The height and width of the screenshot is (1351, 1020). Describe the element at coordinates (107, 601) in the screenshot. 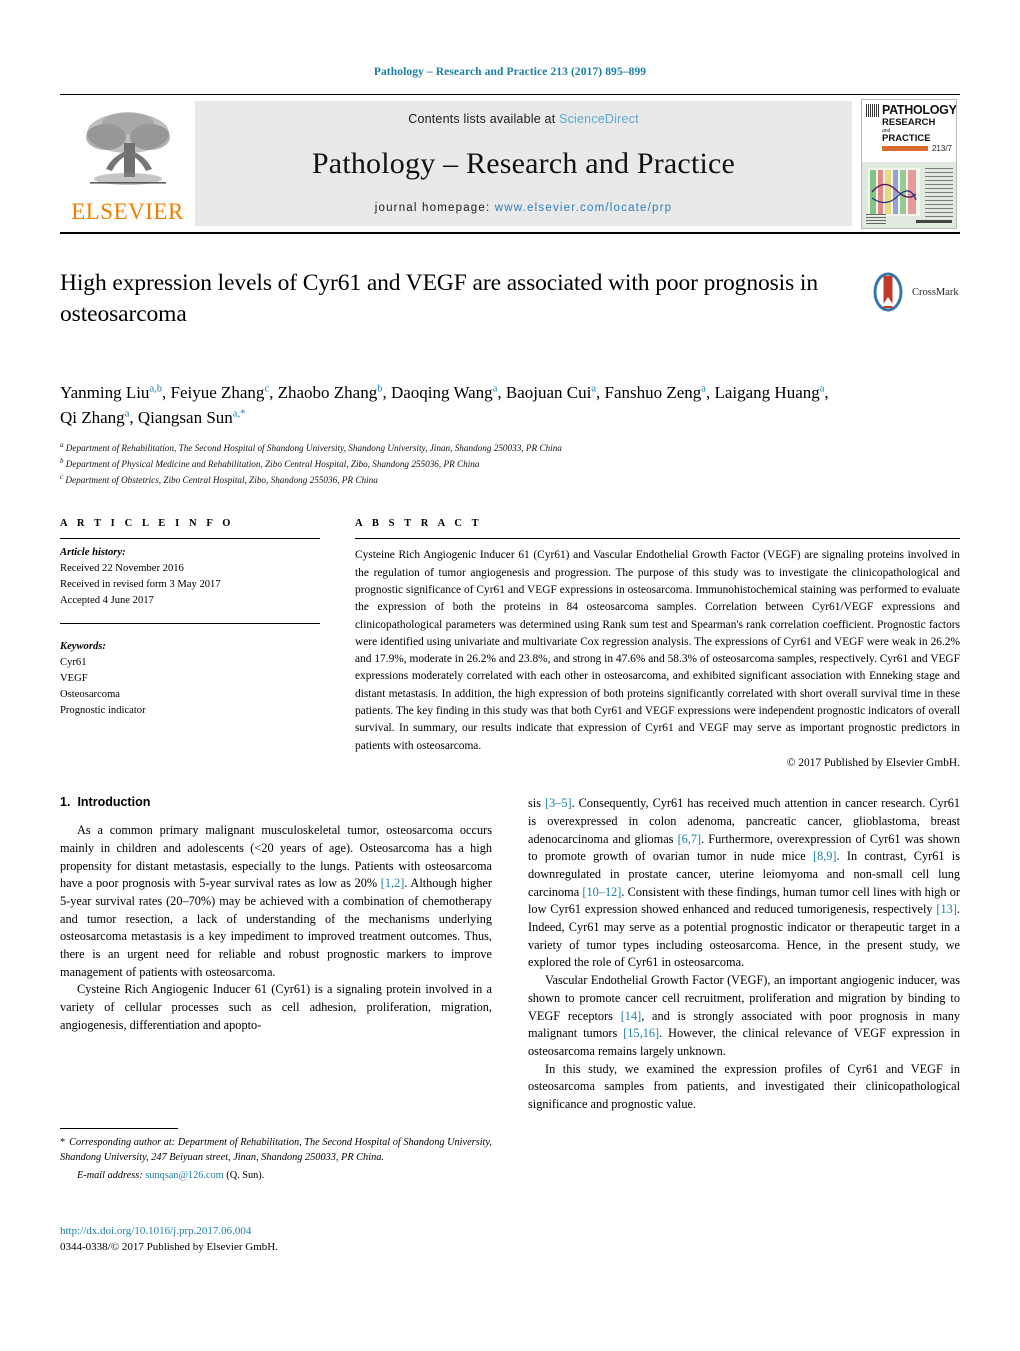

I see `article-history-item: Accepted 4 June 2017` at that location.